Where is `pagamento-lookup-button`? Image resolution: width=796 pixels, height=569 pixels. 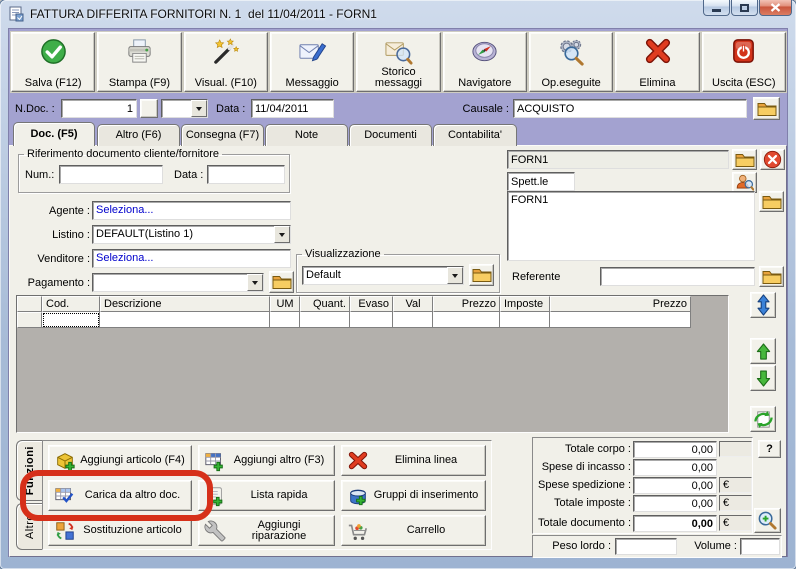
pagamento-lookup-button is located at coordinates (281, 282).